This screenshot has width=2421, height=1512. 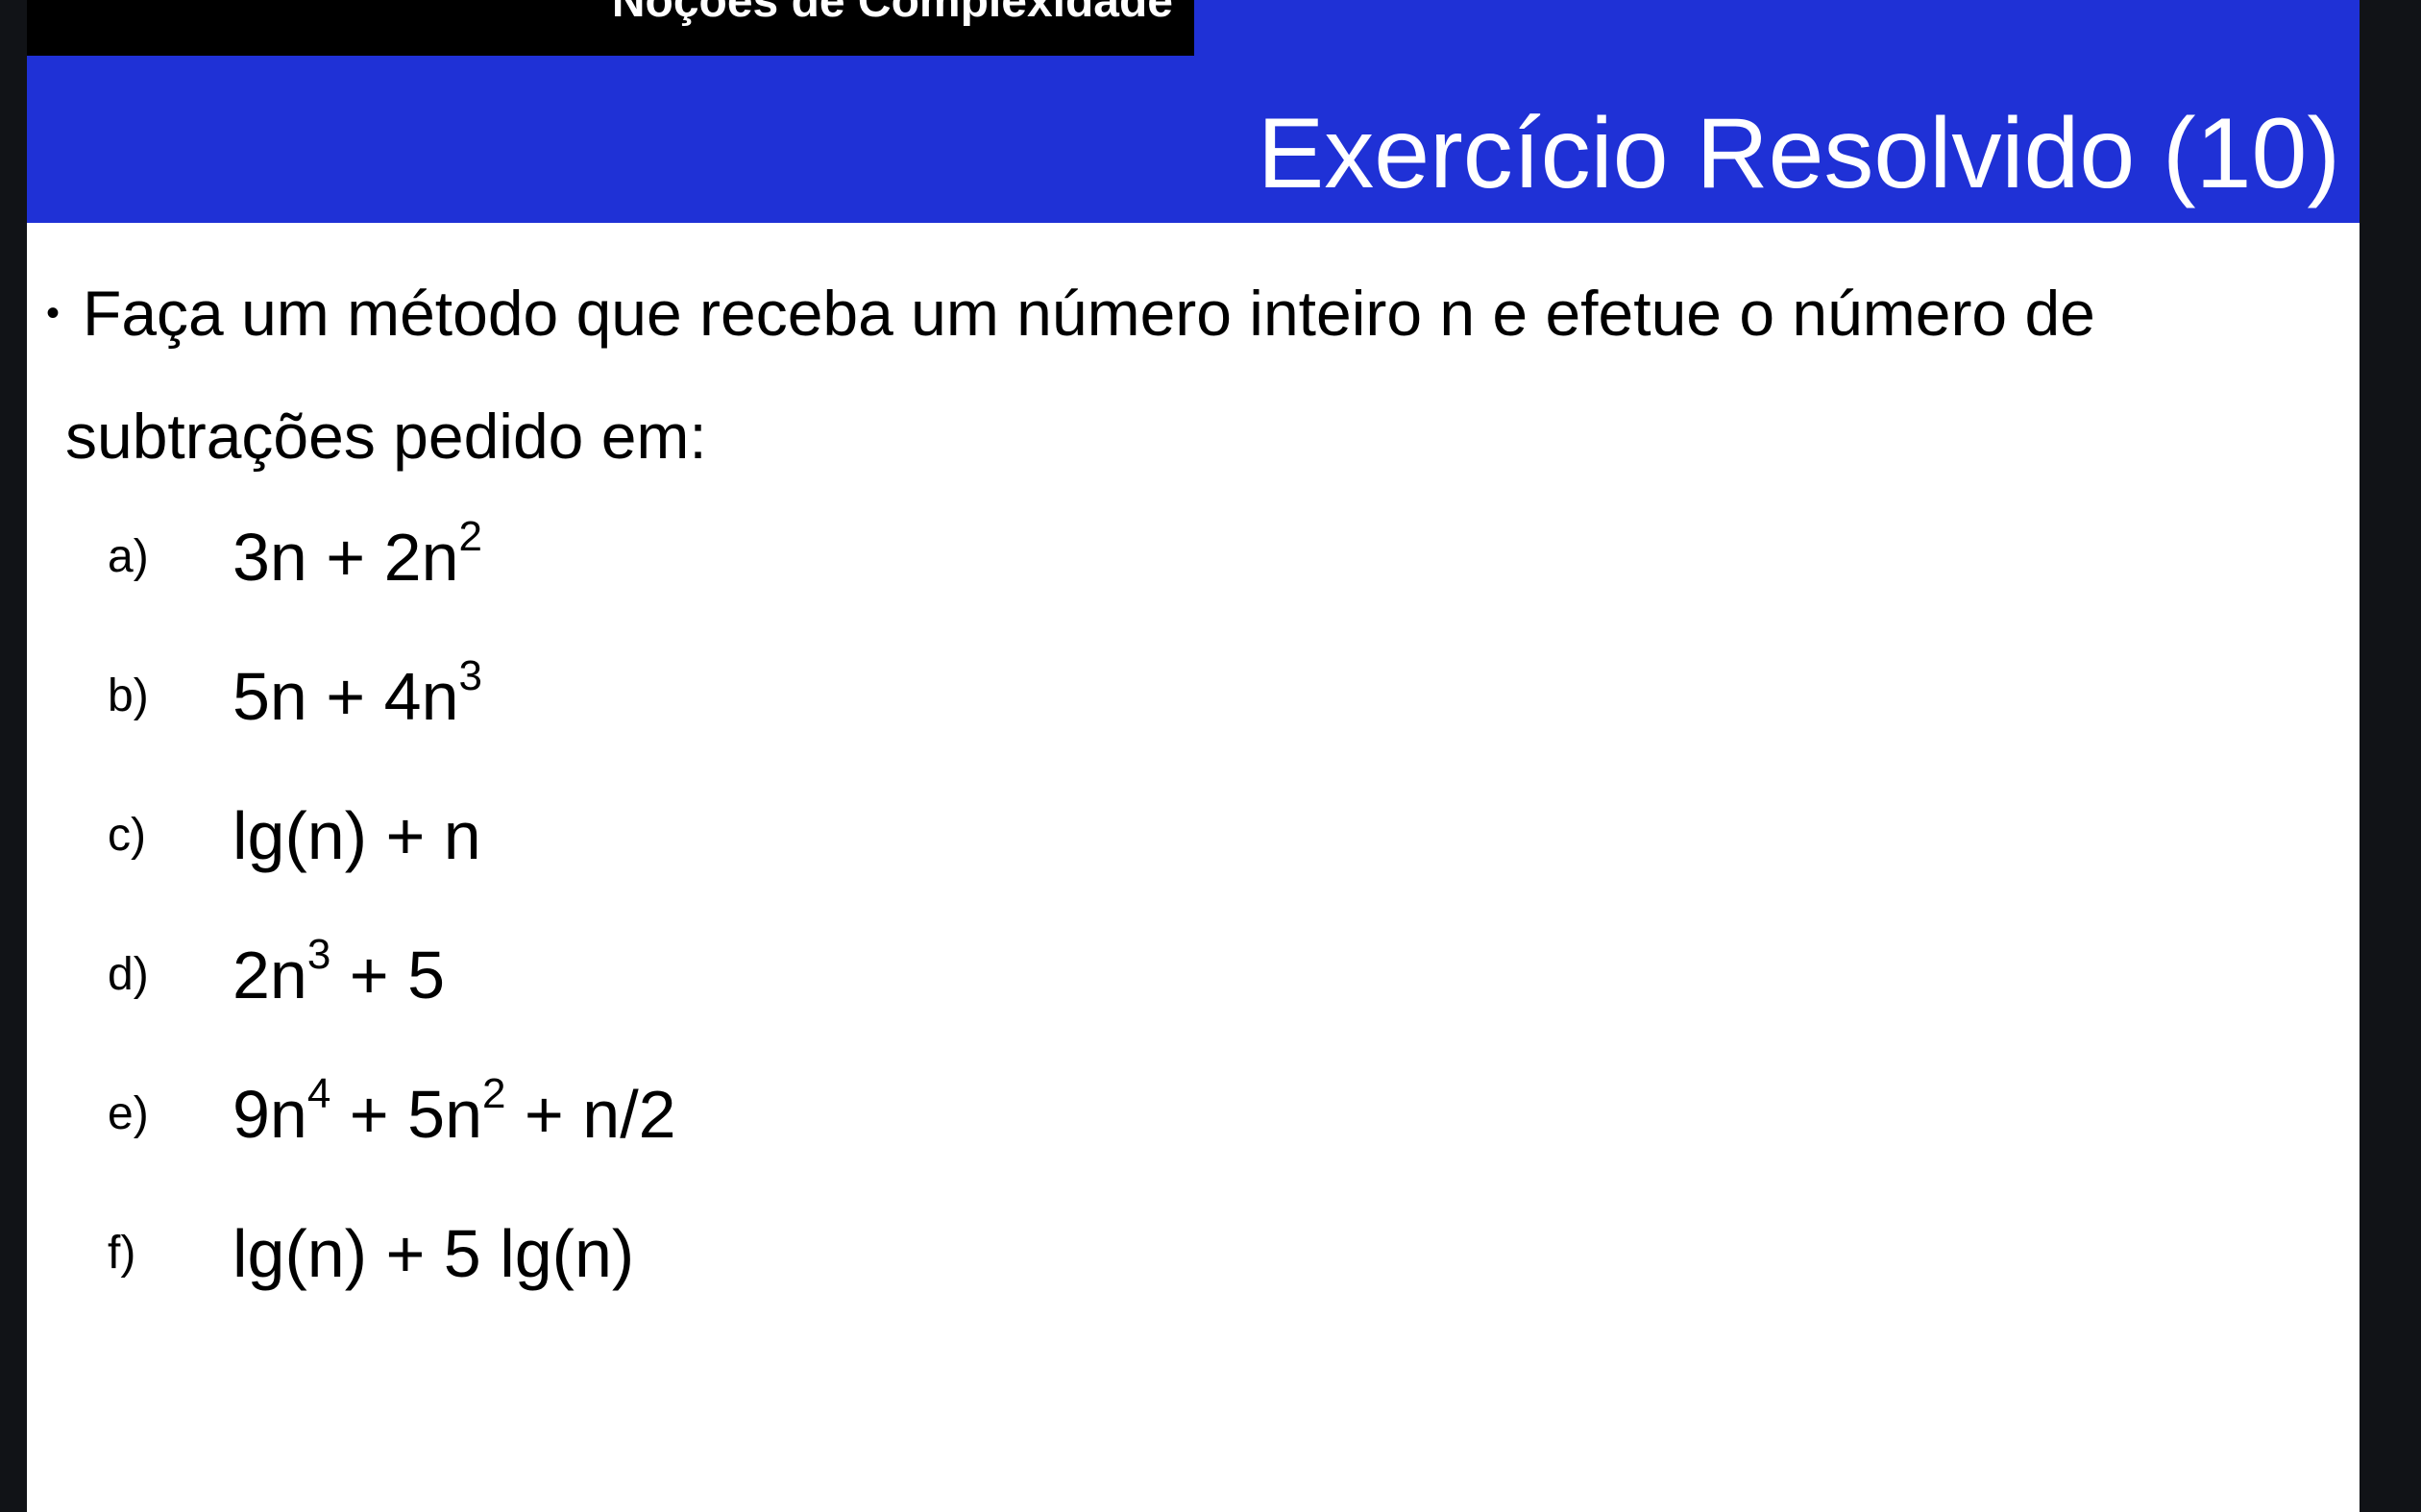 What do you see at coordinates (655, 975) in the screenshot?
I see `exercise-item-d: d) 2n3 + 5` at bounding box center [655, 975].